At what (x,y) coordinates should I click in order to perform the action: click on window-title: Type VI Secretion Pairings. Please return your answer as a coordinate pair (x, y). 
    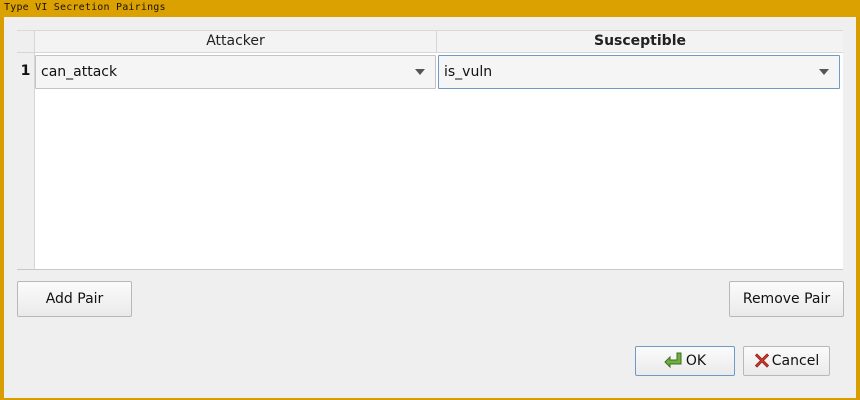
    Looking at the image, I should click on (85, 7).